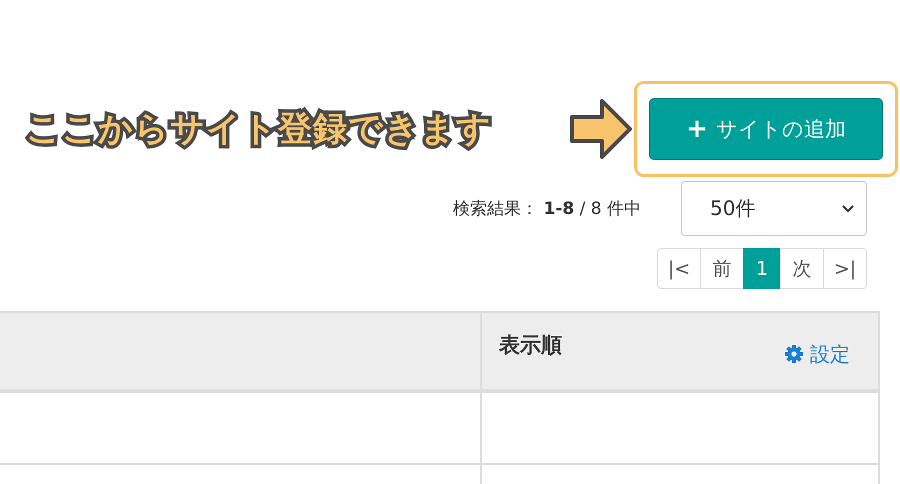  What do you see at coordinates (547, 209) in the screenshot?
I see `search-results-text: 検索結果： 1-8 / 8 件中` at bounding box center [547, 209].